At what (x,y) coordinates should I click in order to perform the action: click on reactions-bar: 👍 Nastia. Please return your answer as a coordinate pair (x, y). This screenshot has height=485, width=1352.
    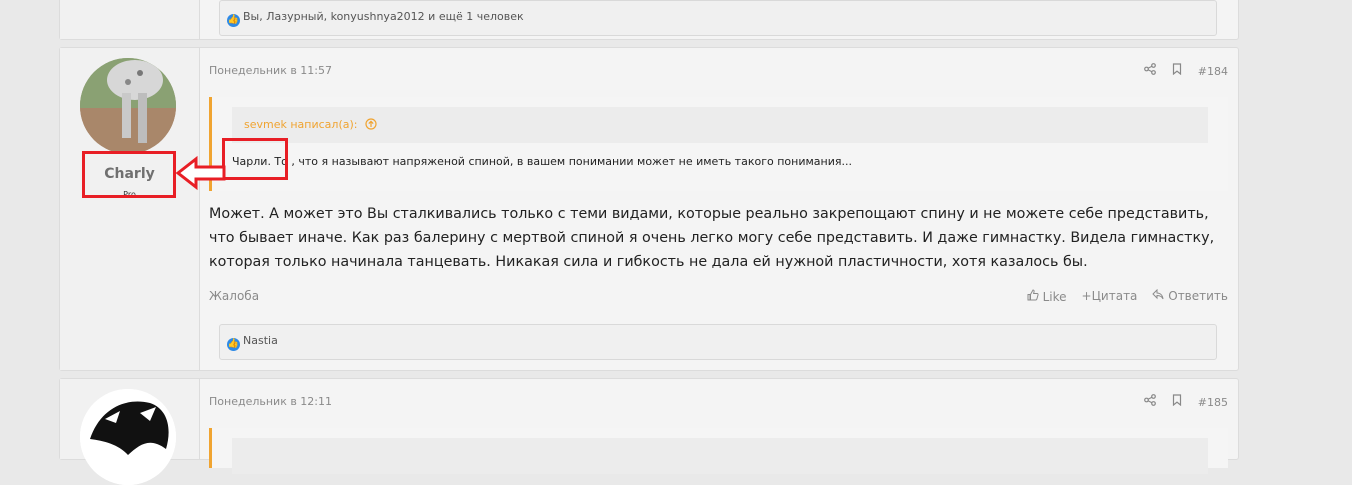
    Looking at the image, I should click on (718, 342).